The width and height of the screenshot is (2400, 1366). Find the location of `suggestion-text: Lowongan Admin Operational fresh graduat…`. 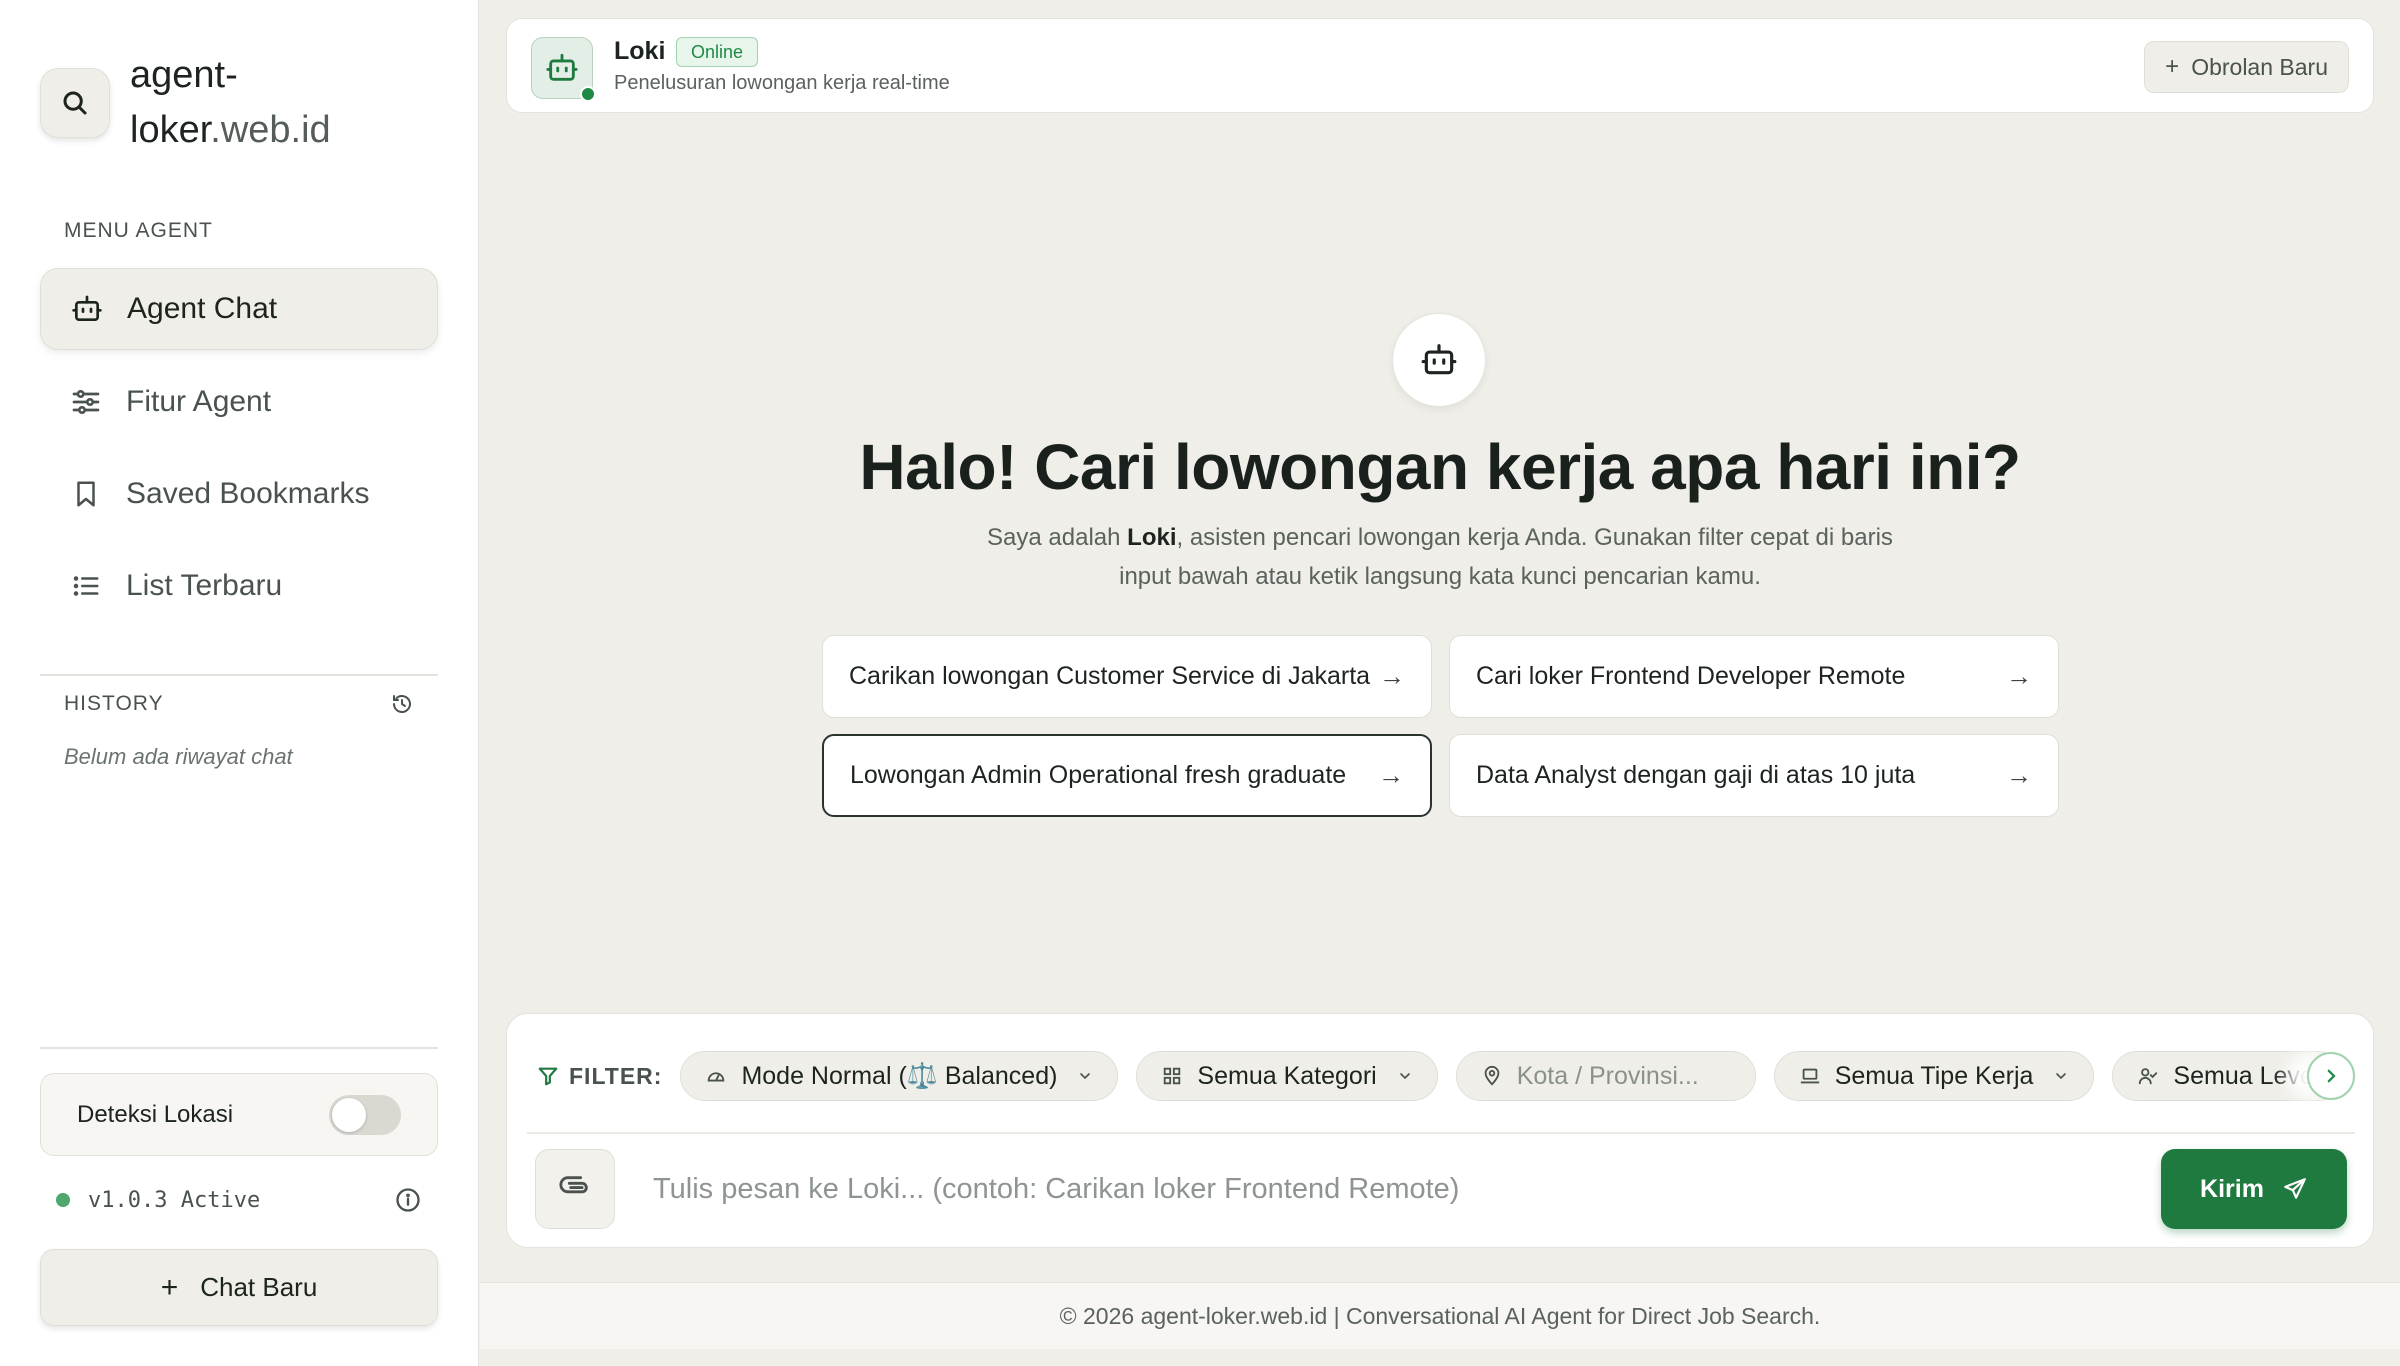

suggestion-text: Lowongan Admin Operational fresh graduat… is located at coordinates (1098, 775).